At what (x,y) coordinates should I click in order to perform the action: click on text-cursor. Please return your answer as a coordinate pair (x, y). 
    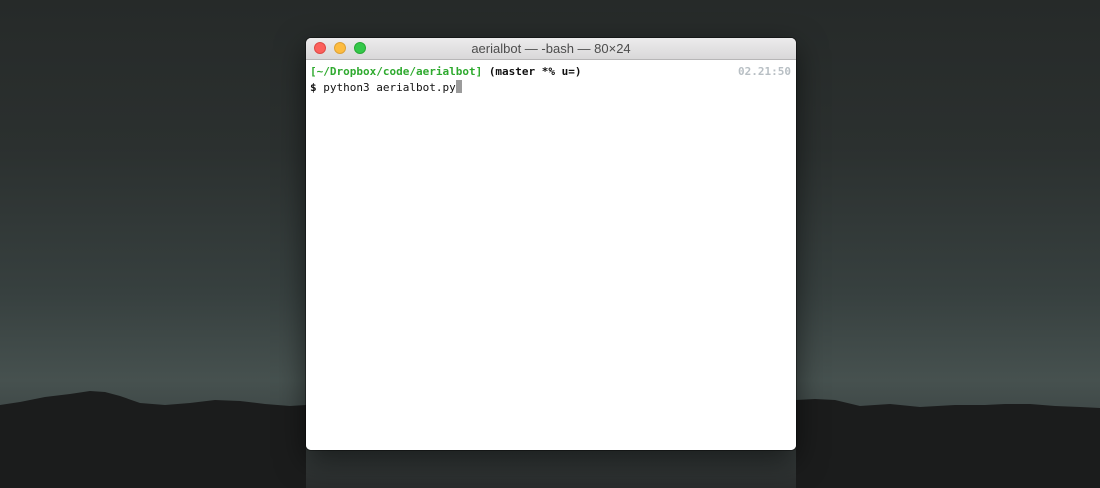
    Looking at the image, I should click on (458, 86).